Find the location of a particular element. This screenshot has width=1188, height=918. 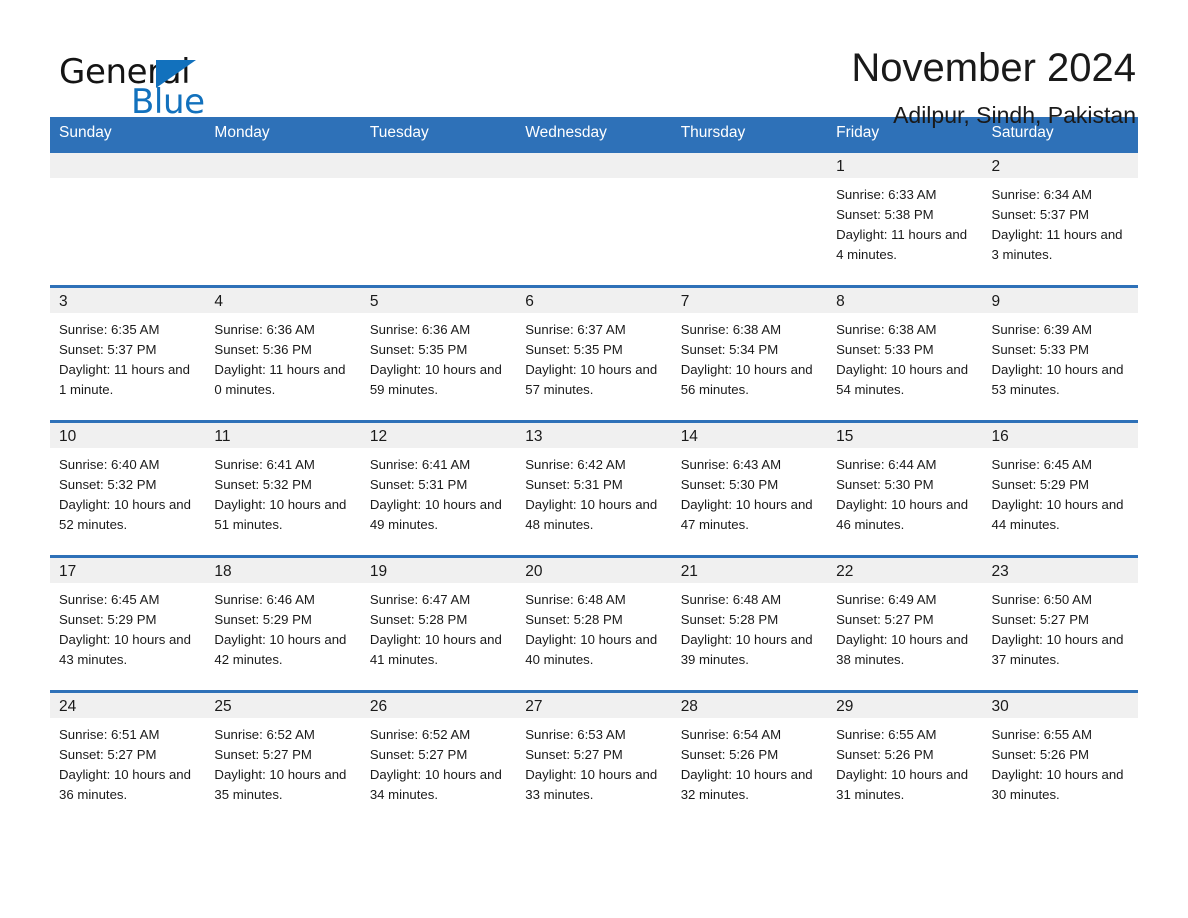

weekday-header-monday: Monday is located at coordinates (283, 134).